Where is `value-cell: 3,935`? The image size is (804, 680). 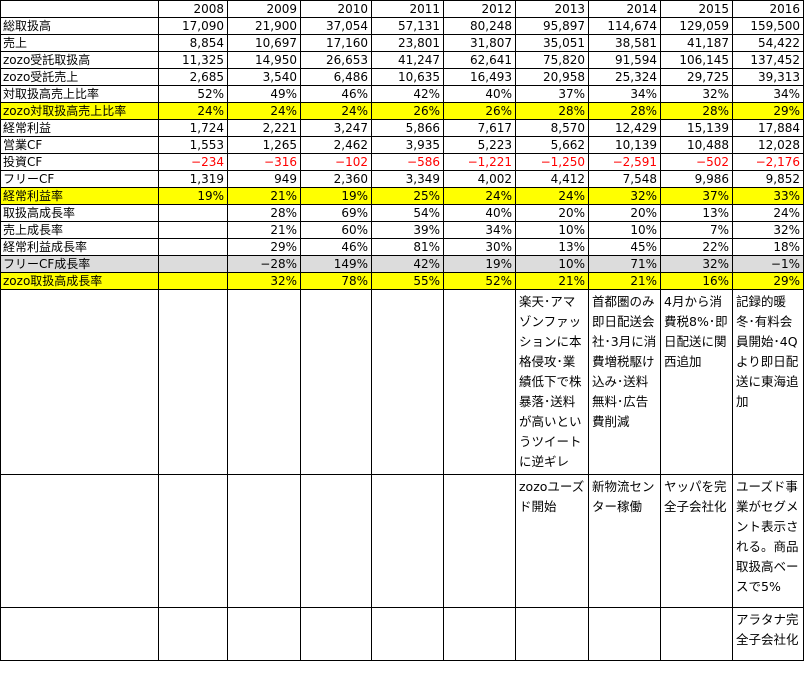 value-cell: 3,935 is located at coordinates (407, 145).